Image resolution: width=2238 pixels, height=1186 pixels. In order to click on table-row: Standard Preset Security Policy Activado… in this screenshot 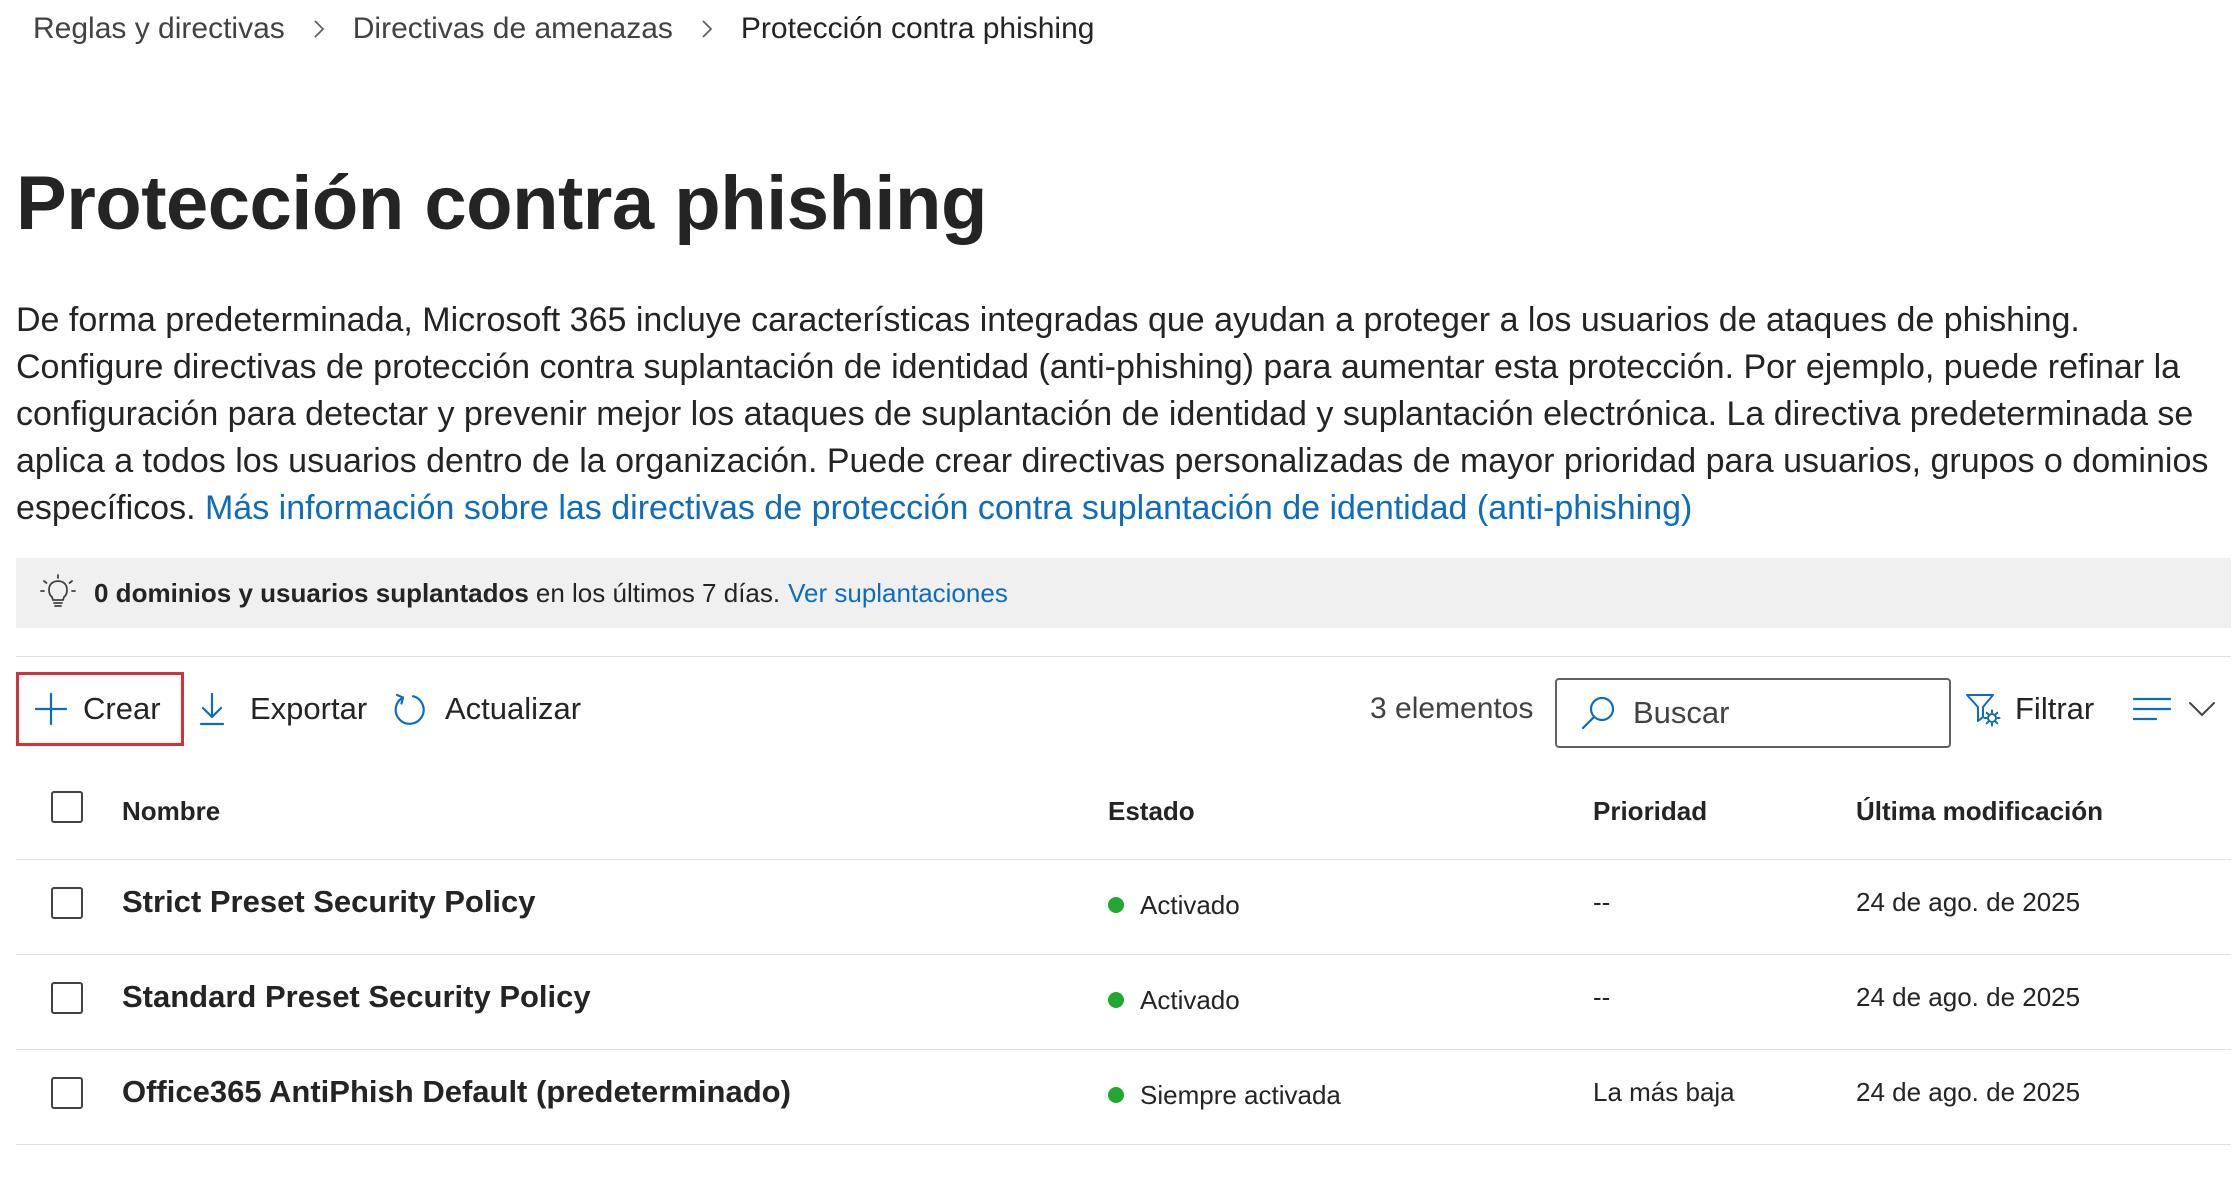, I will do `click(1123, 1002)`.